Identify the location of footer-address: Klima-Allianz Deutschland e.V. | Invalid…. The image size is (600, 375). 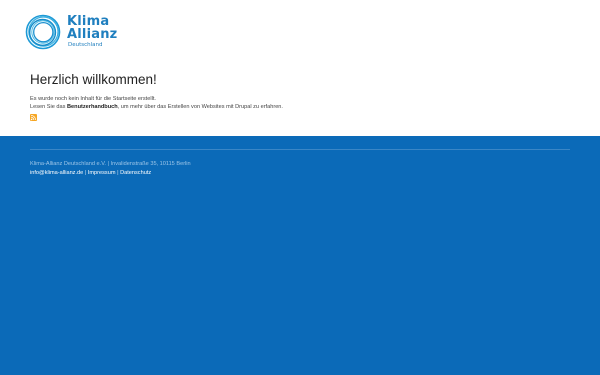
(110, 164).